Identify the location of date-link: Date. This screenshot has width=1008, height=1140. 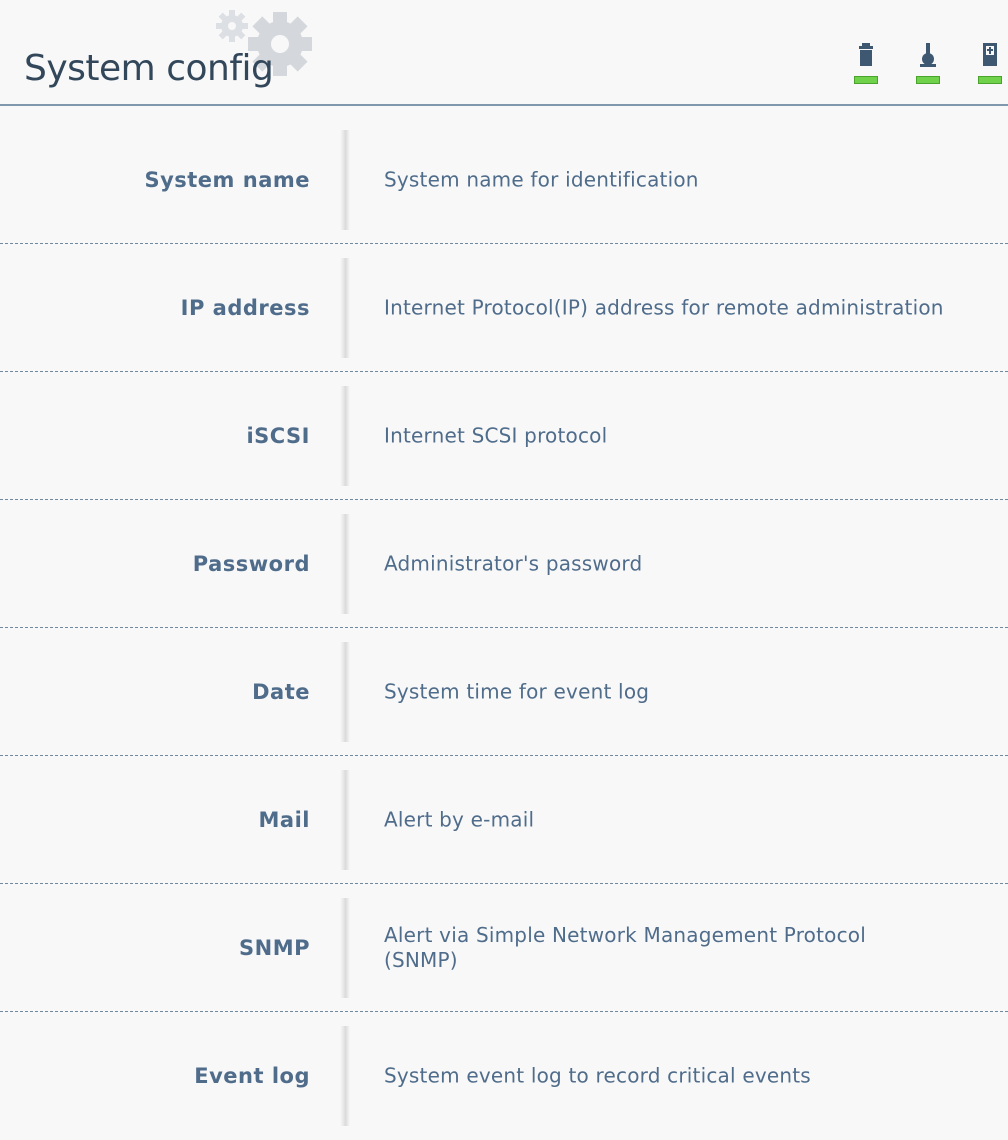
(281, 692).